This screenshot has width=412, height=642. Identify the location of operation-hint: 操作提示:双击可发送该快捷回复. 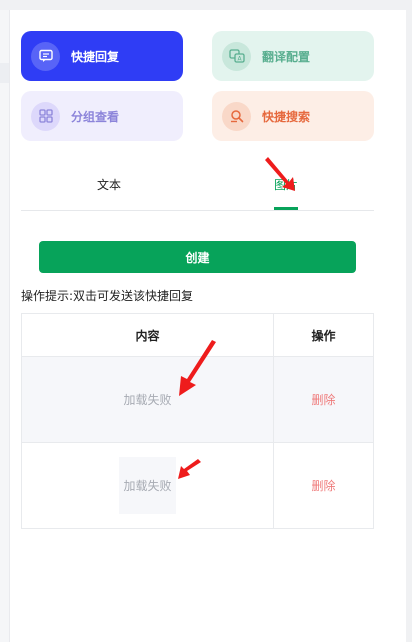
(107, 296).